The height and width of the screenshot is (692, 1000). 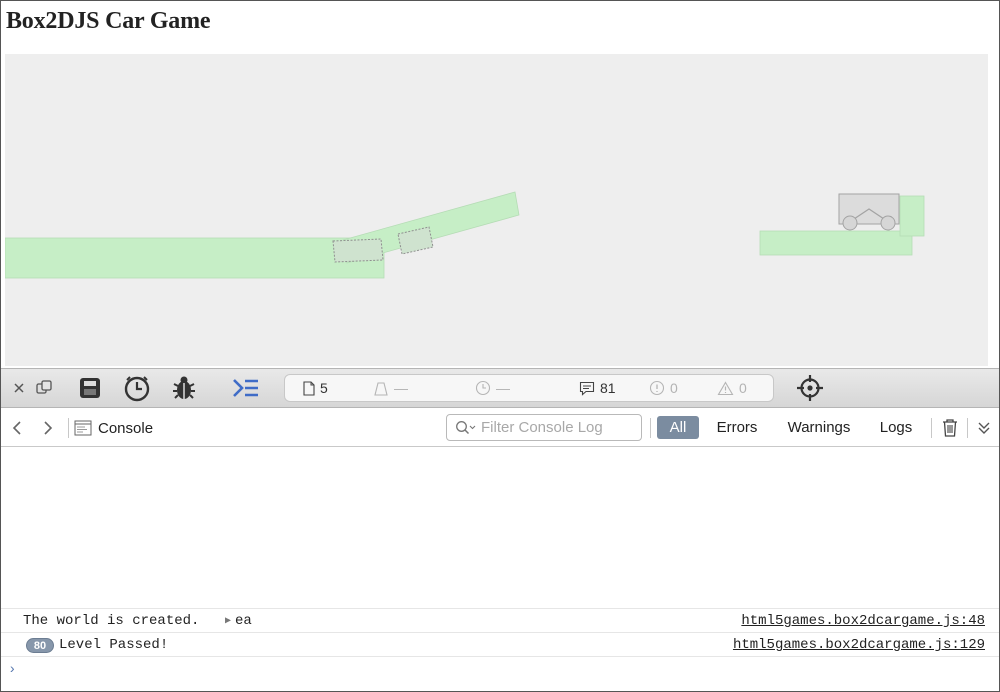 I want to click on back-arrow-icon, so click(x=17, y=428).